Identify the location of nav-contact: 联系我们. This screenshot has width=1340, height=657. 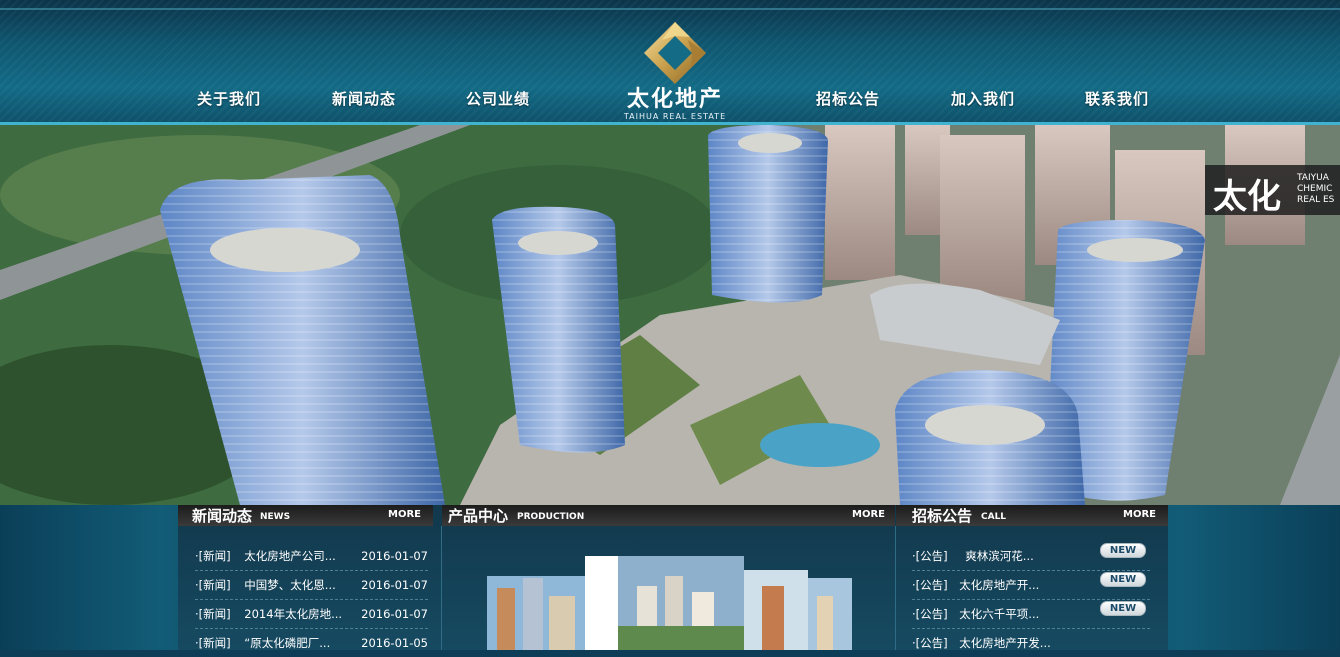
(1117, 98).